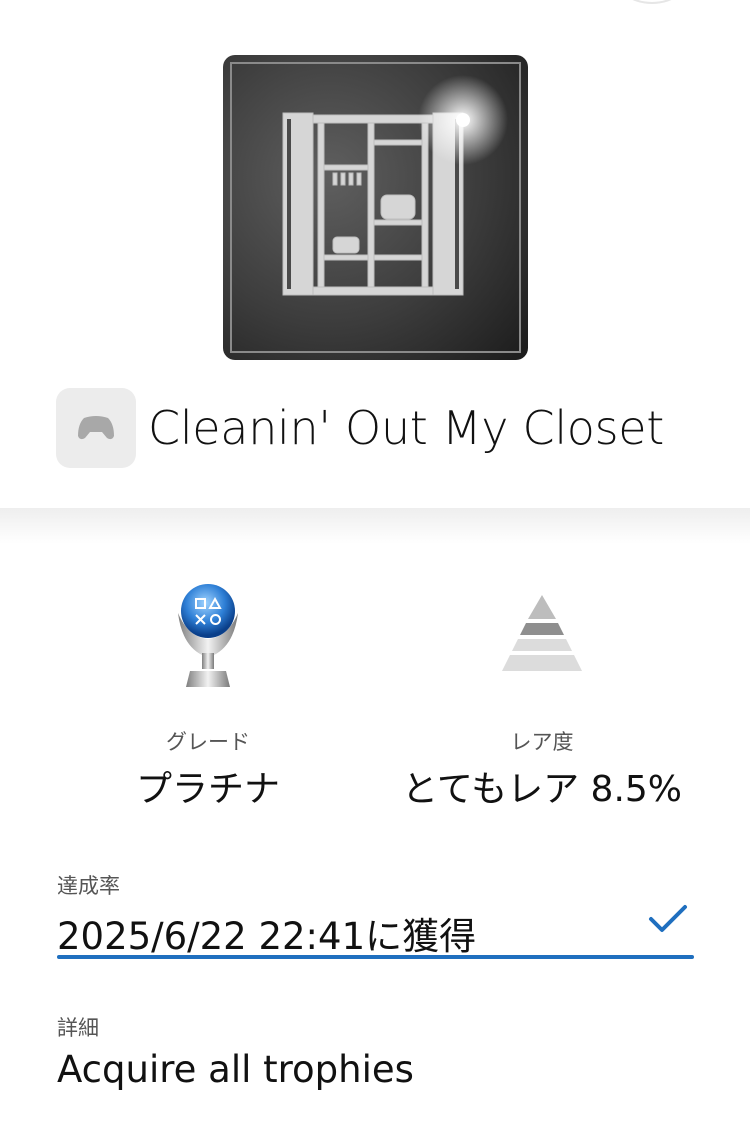  I want to click on game-info-row: Cleanin' Out My Closet, so click(360, 428).